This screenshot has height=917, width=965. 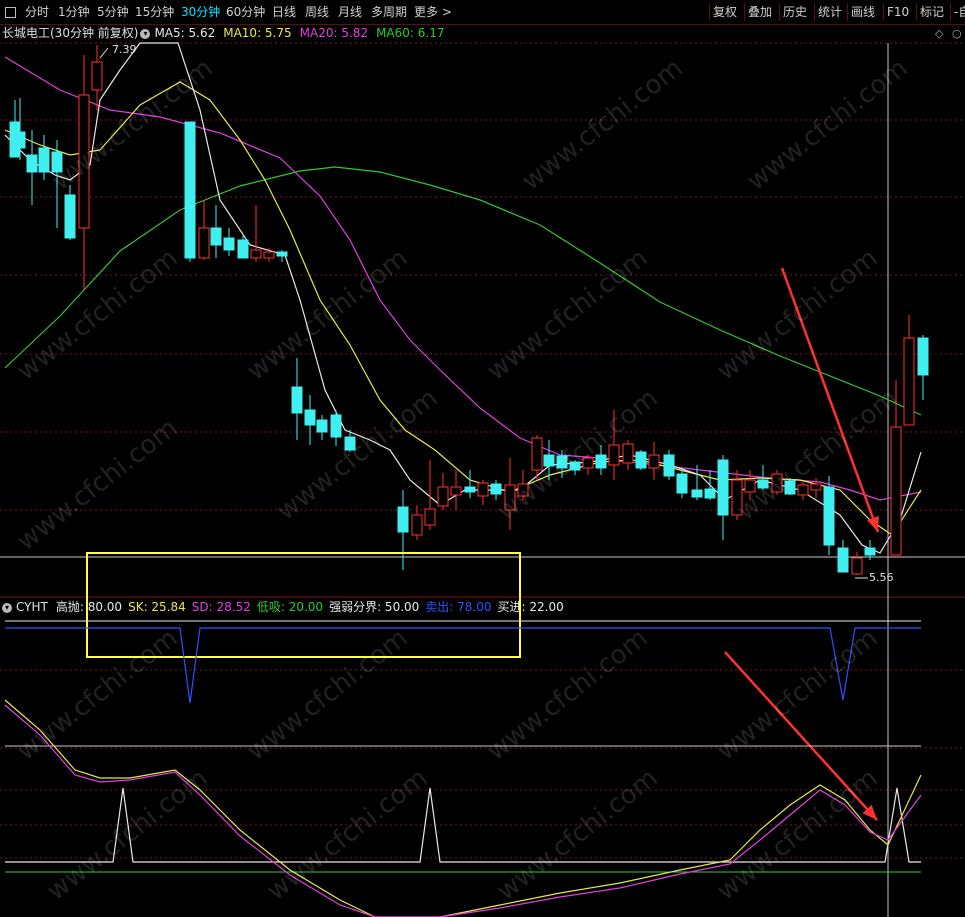 What do you see at coordinates (124, 49) in the screenshot?
I see `high-price-label: 7.39` at bounding box center [124, 49].